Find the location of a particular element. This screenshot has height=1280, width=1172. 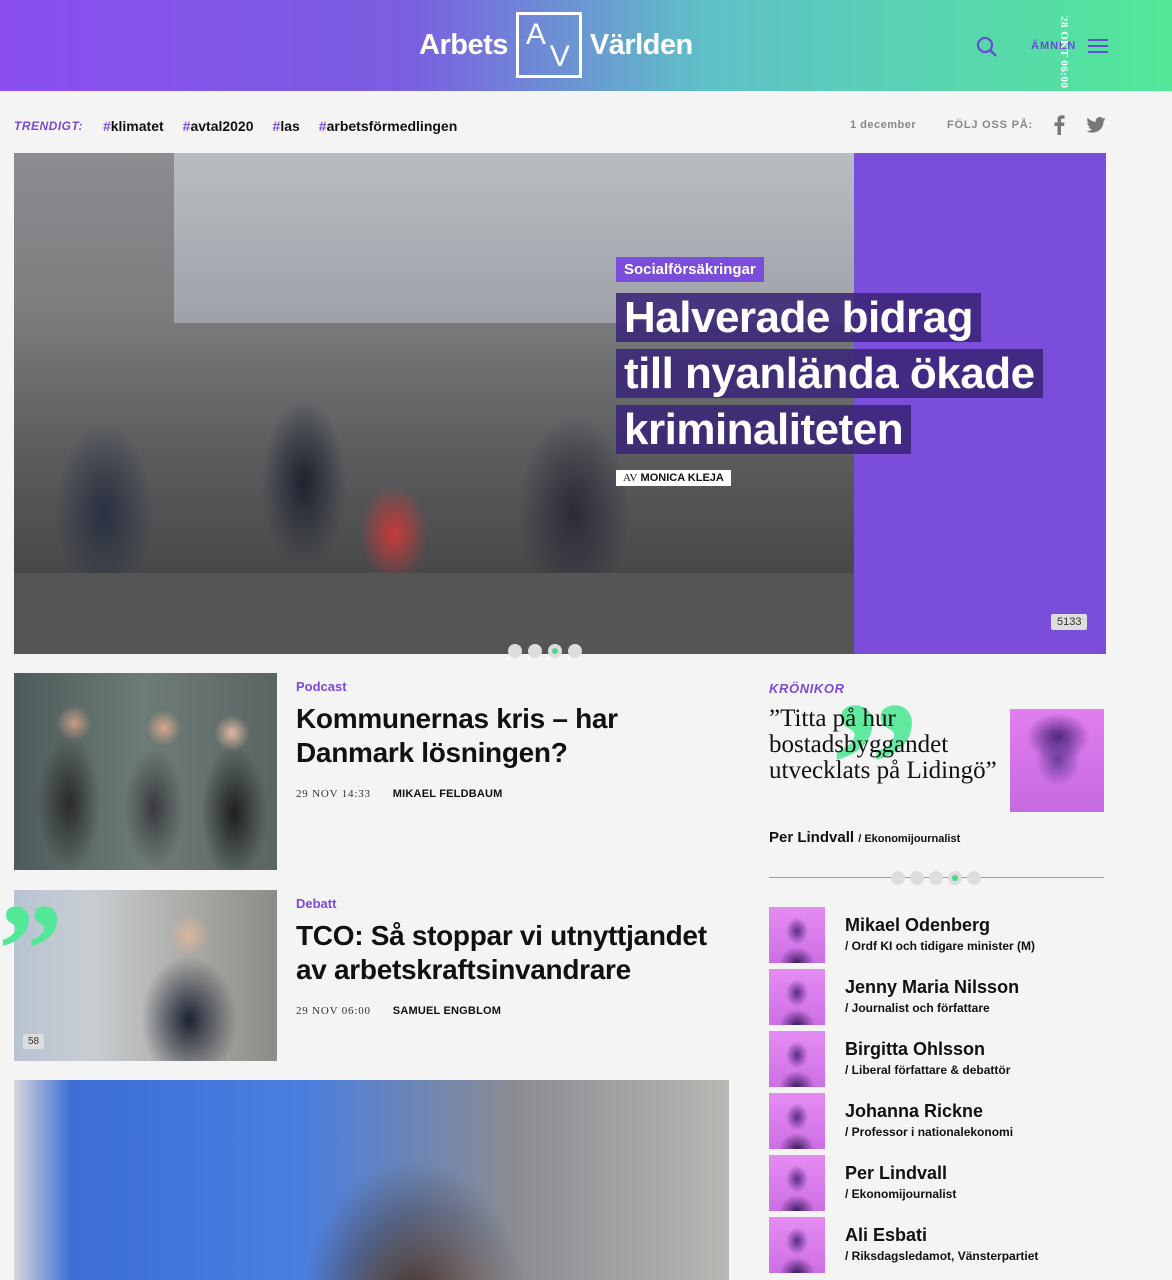

kronika-author-name: Per Lindvall is located at coordinates (812, 837).